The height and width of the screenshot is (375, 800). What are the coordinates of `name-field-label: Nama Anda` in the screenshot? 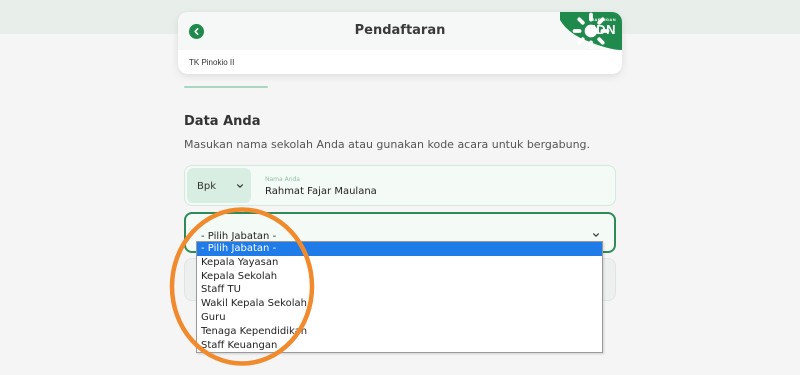 It's located at (282, 179).